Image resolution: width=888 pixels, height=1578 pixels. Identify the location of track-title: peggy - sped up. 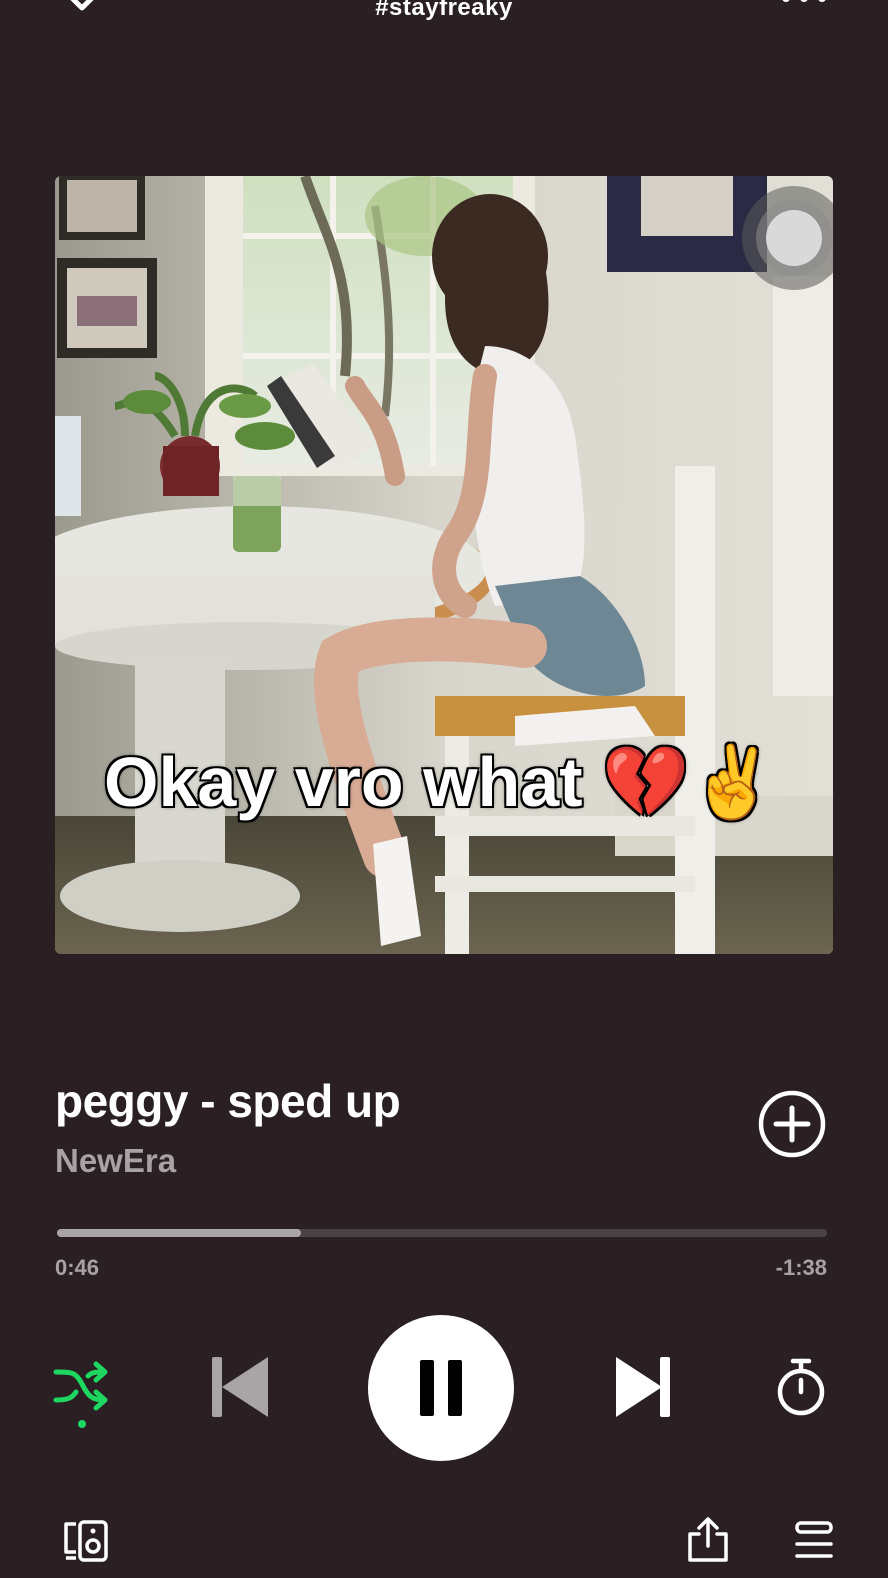
(228, 1101).